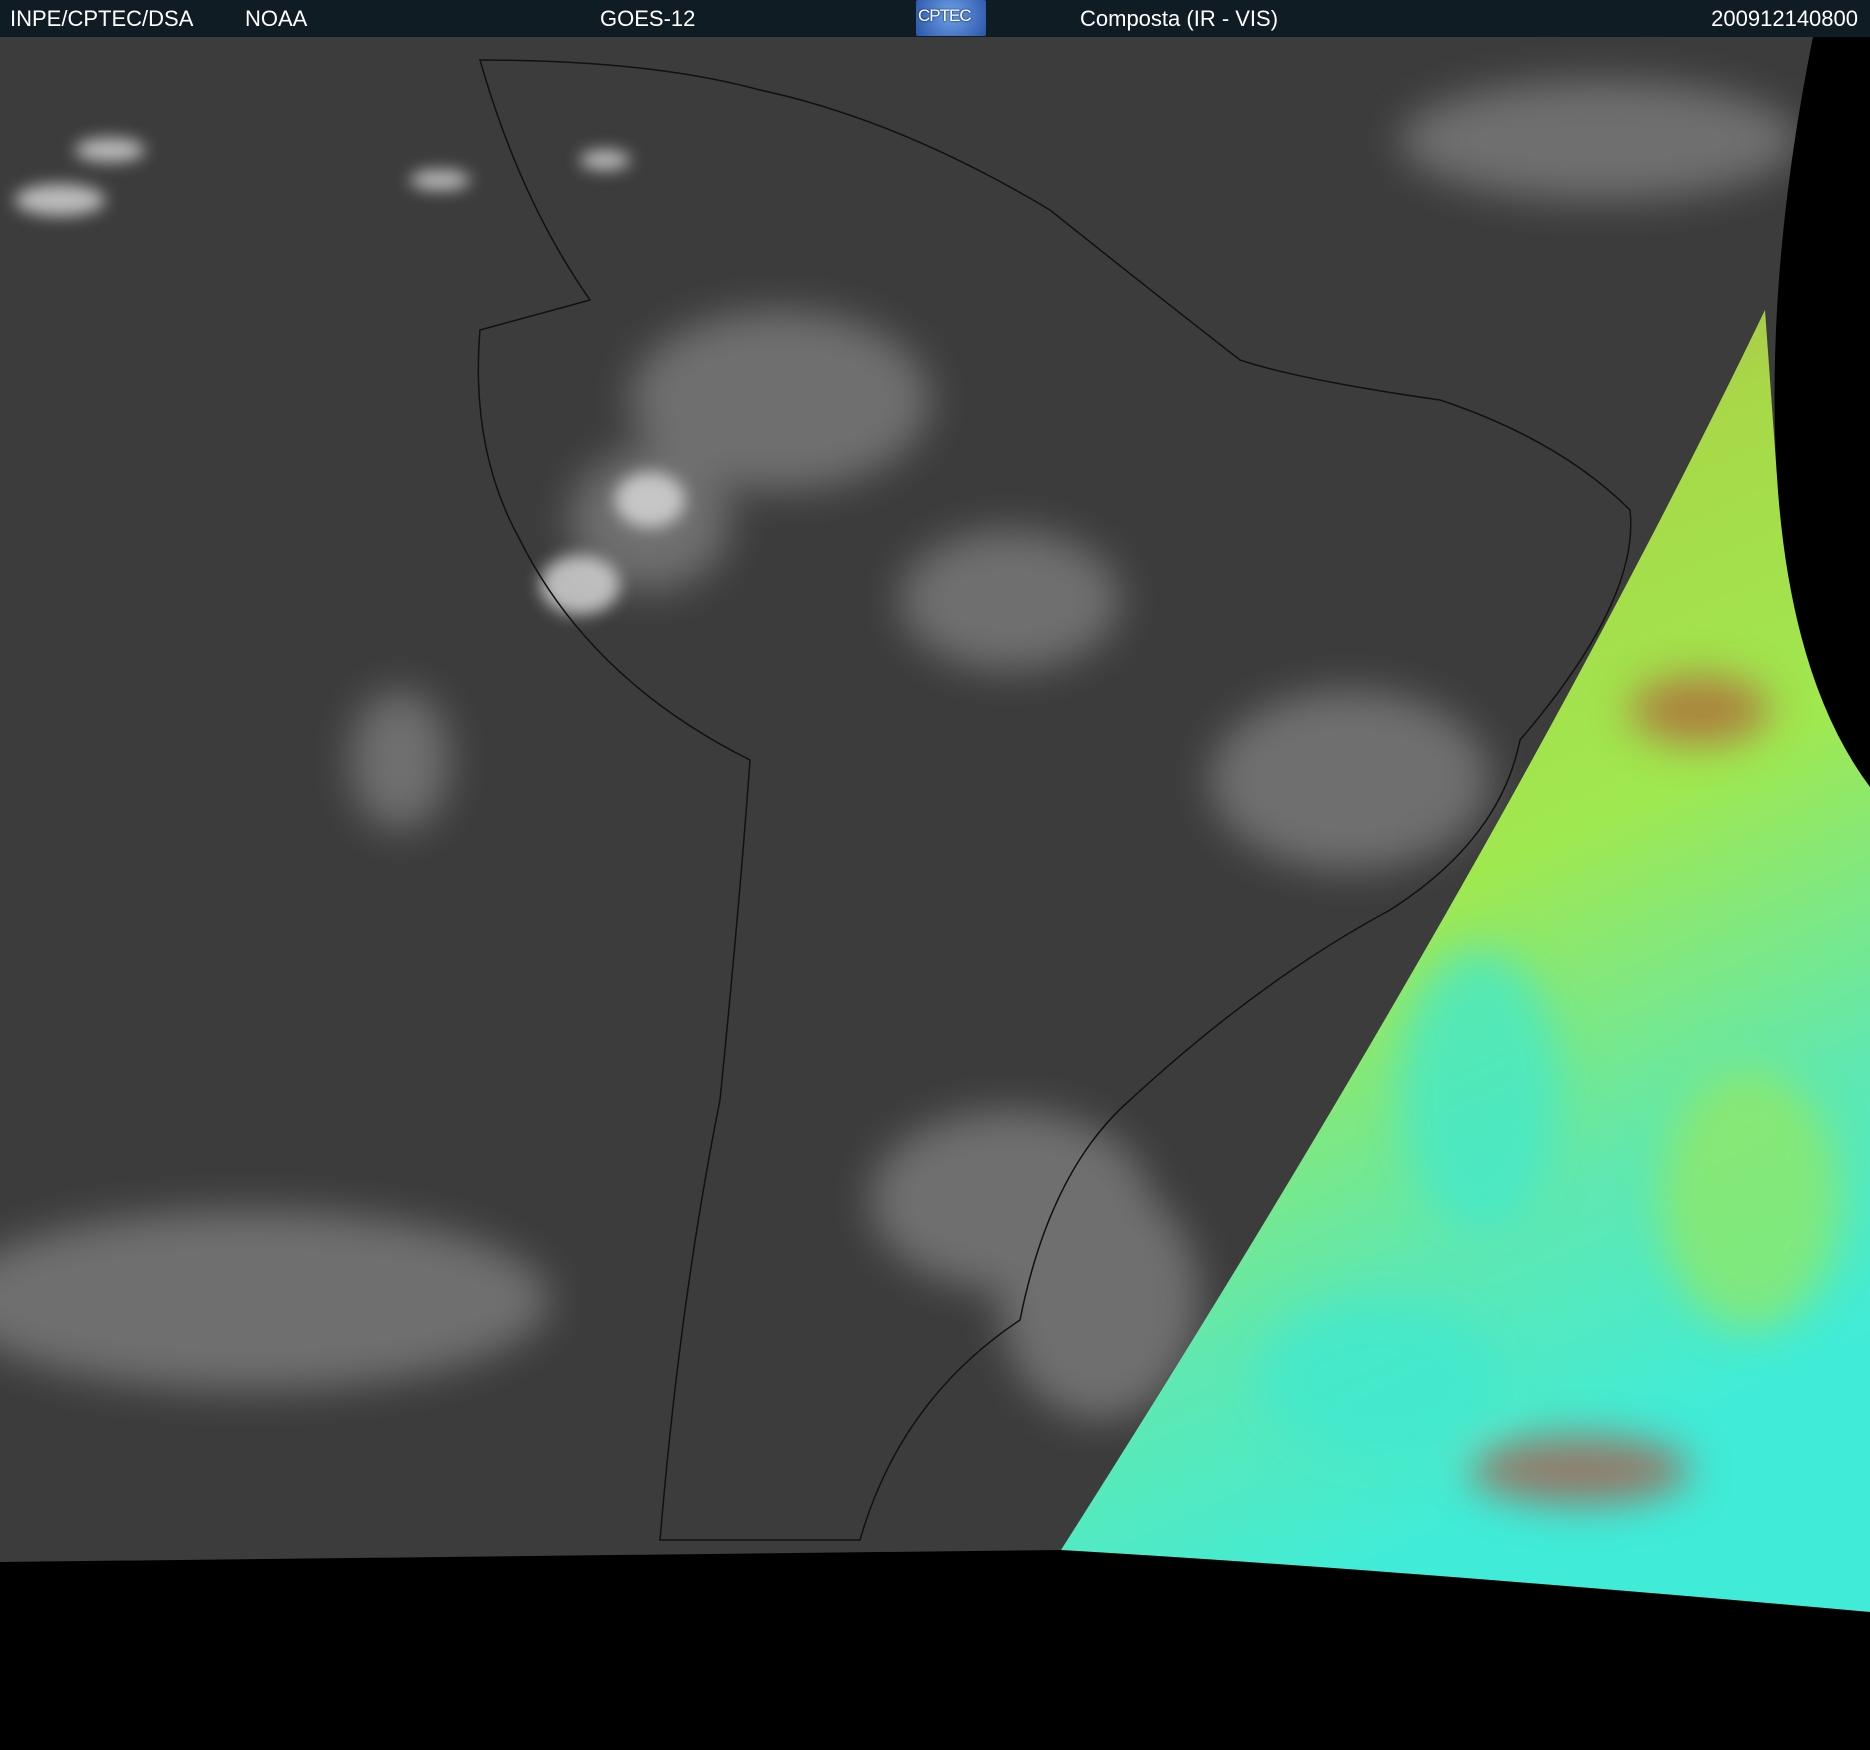  What do you see at coordinates (945, 15) in the screenshot?
I see `logo-text: CPTEC` at bounding box center [945, 15].